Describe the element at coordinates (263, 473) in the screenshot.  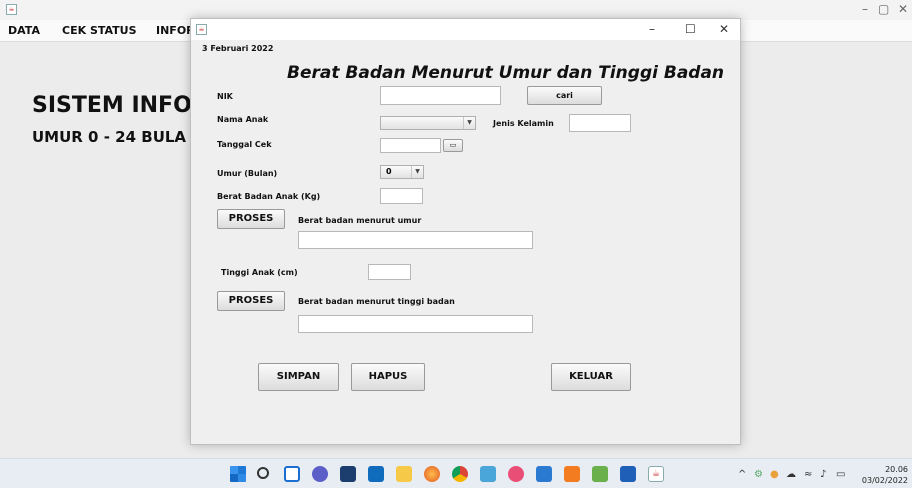
I see `search-icon` at that location.